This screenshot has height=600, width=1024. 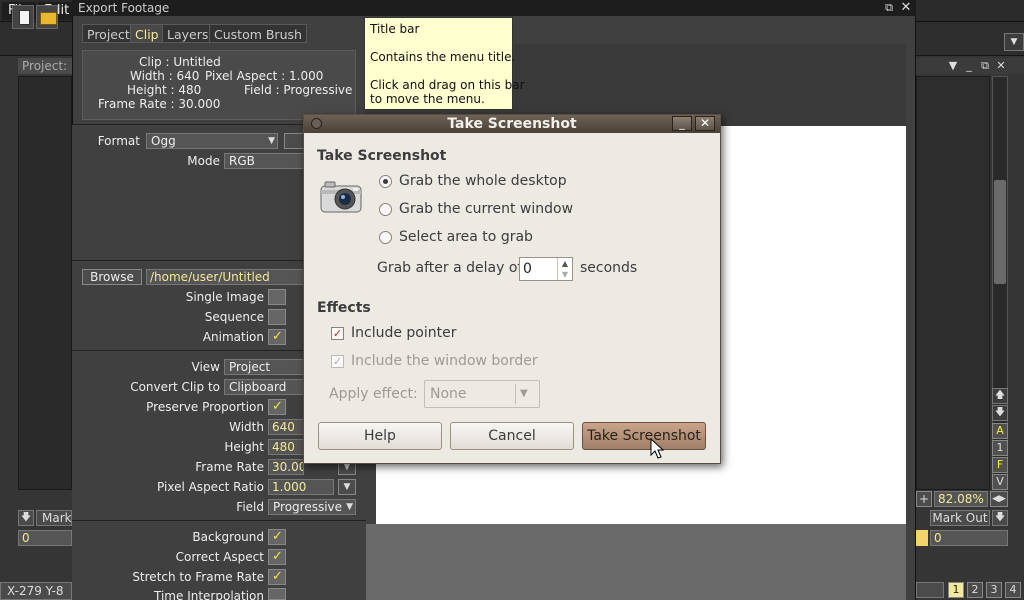 What do you see at coordinates (277, 317) in the screenshot?
I see `sequence-checkbox` at bounding box center [277, 317].